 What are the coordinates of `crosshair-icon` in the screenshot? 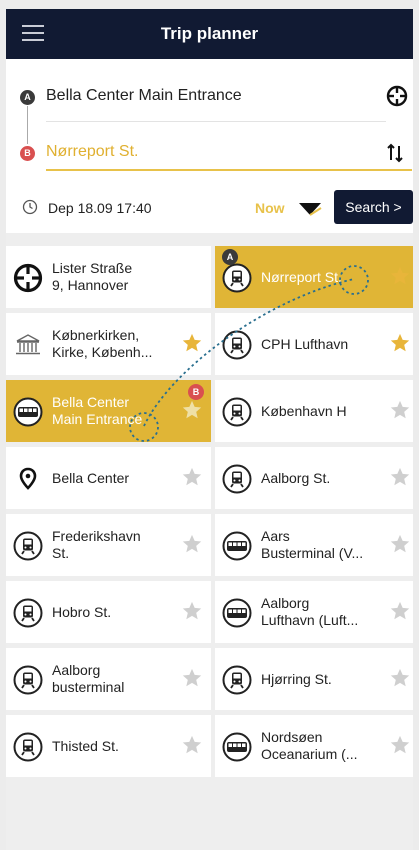 It's located at (28, 278).